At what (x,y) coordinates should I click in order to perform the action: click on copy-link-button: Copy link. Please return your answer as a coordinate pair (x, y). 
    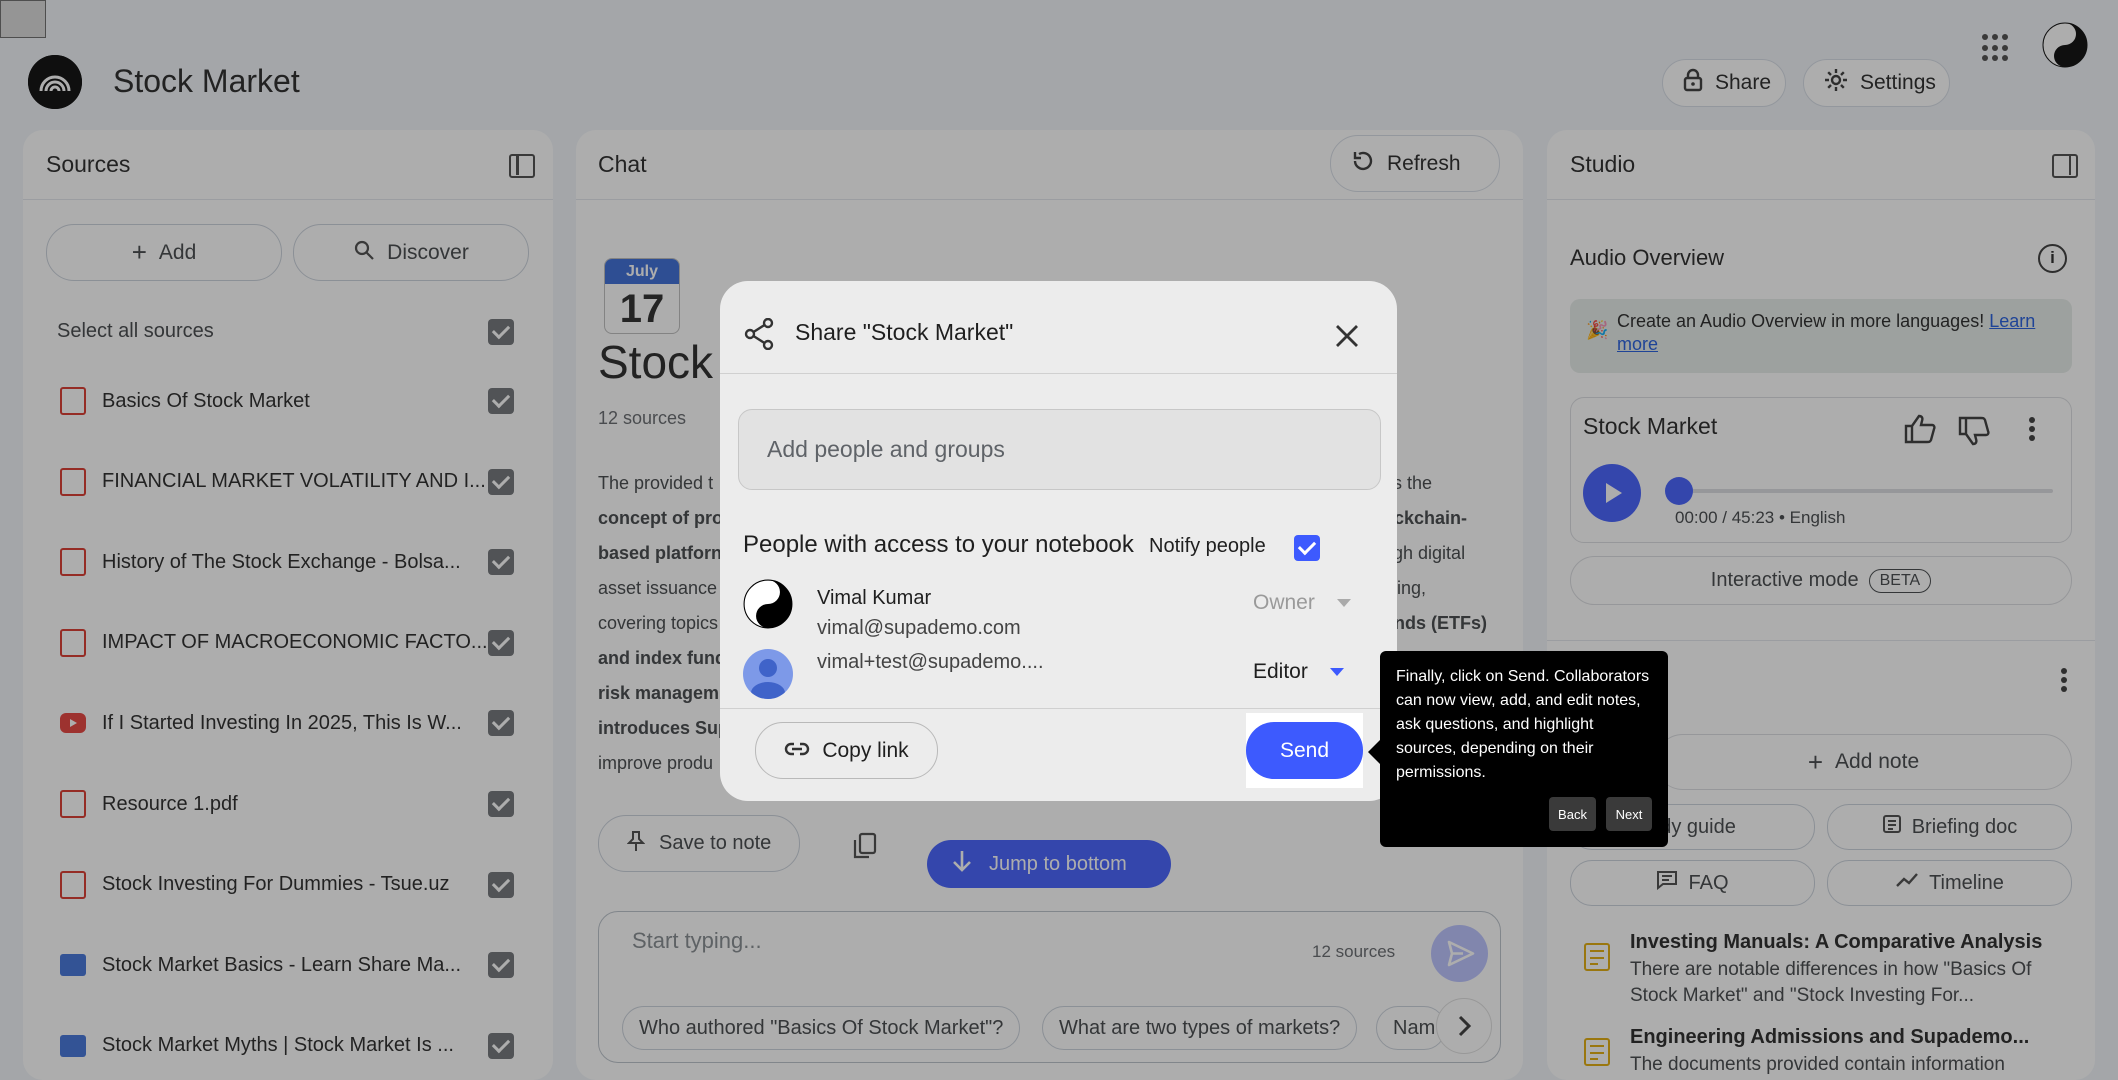
    Looking at the image, I should click on (846, 750).